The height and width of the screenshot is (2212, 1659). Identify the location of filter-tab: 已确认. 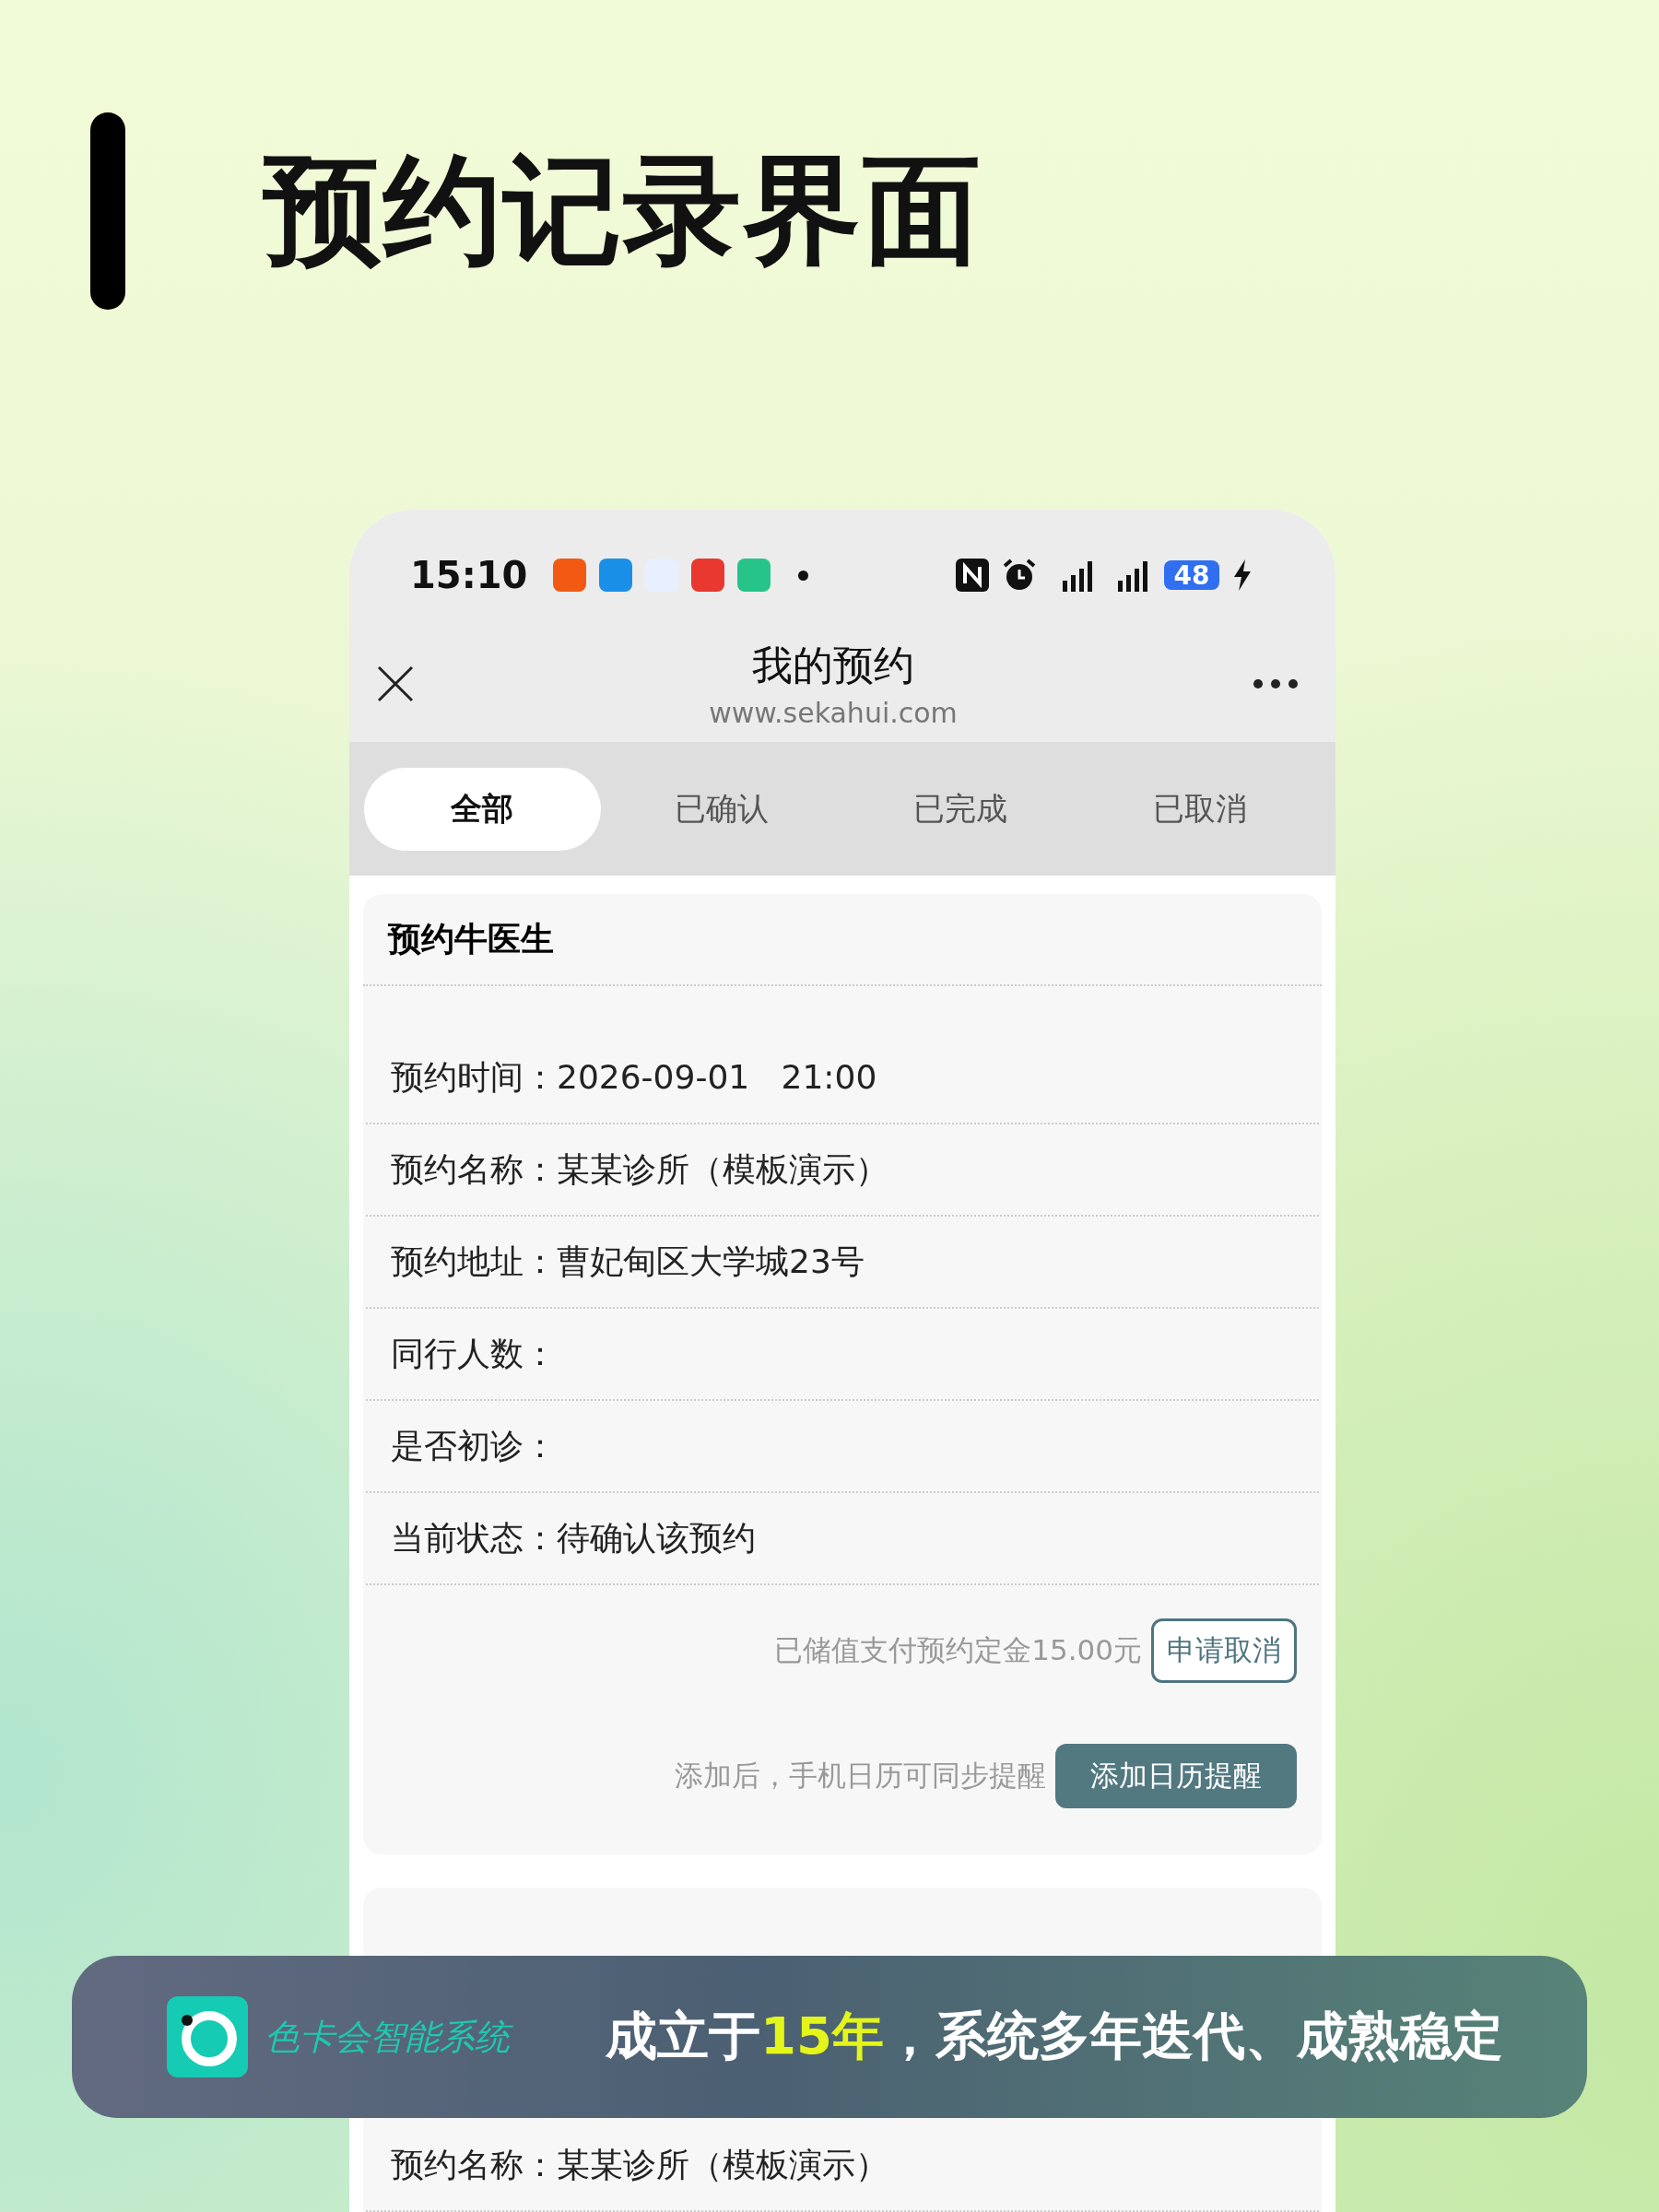
(721, 809).